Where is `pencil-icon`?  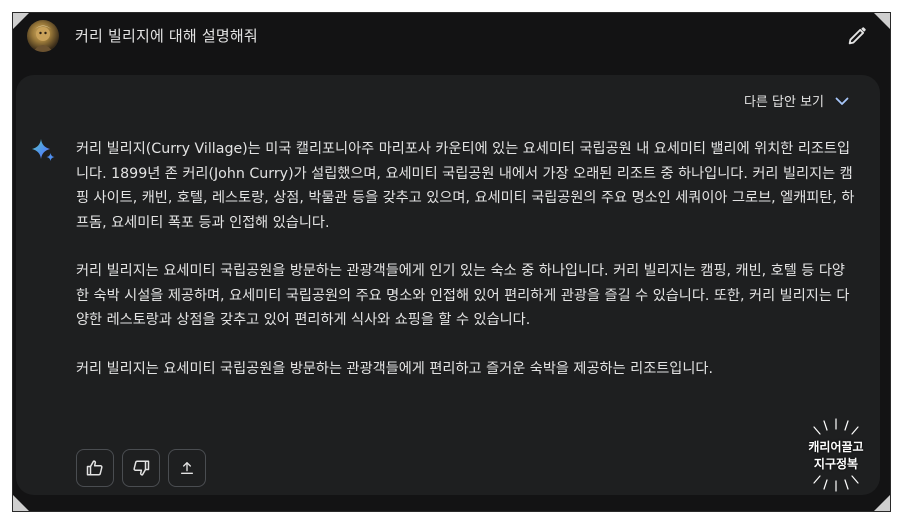 pencil-icon is located at coordinates (857, 36).